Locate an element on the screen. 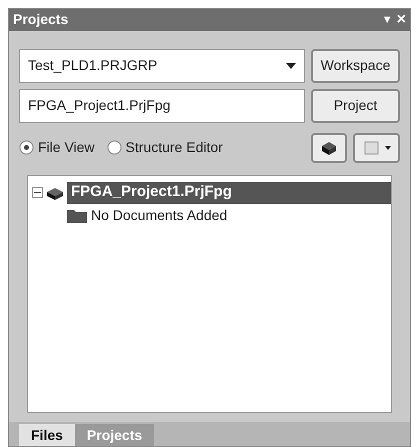  project-field: FPGA_Project1.PrjFpg is located at coordinates (162, 105).